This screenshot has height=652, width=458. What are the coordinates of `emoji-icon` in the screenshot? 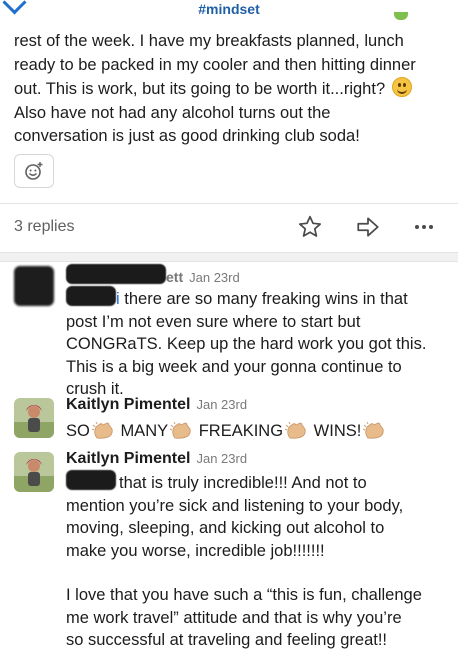 It's located at (401, 16).